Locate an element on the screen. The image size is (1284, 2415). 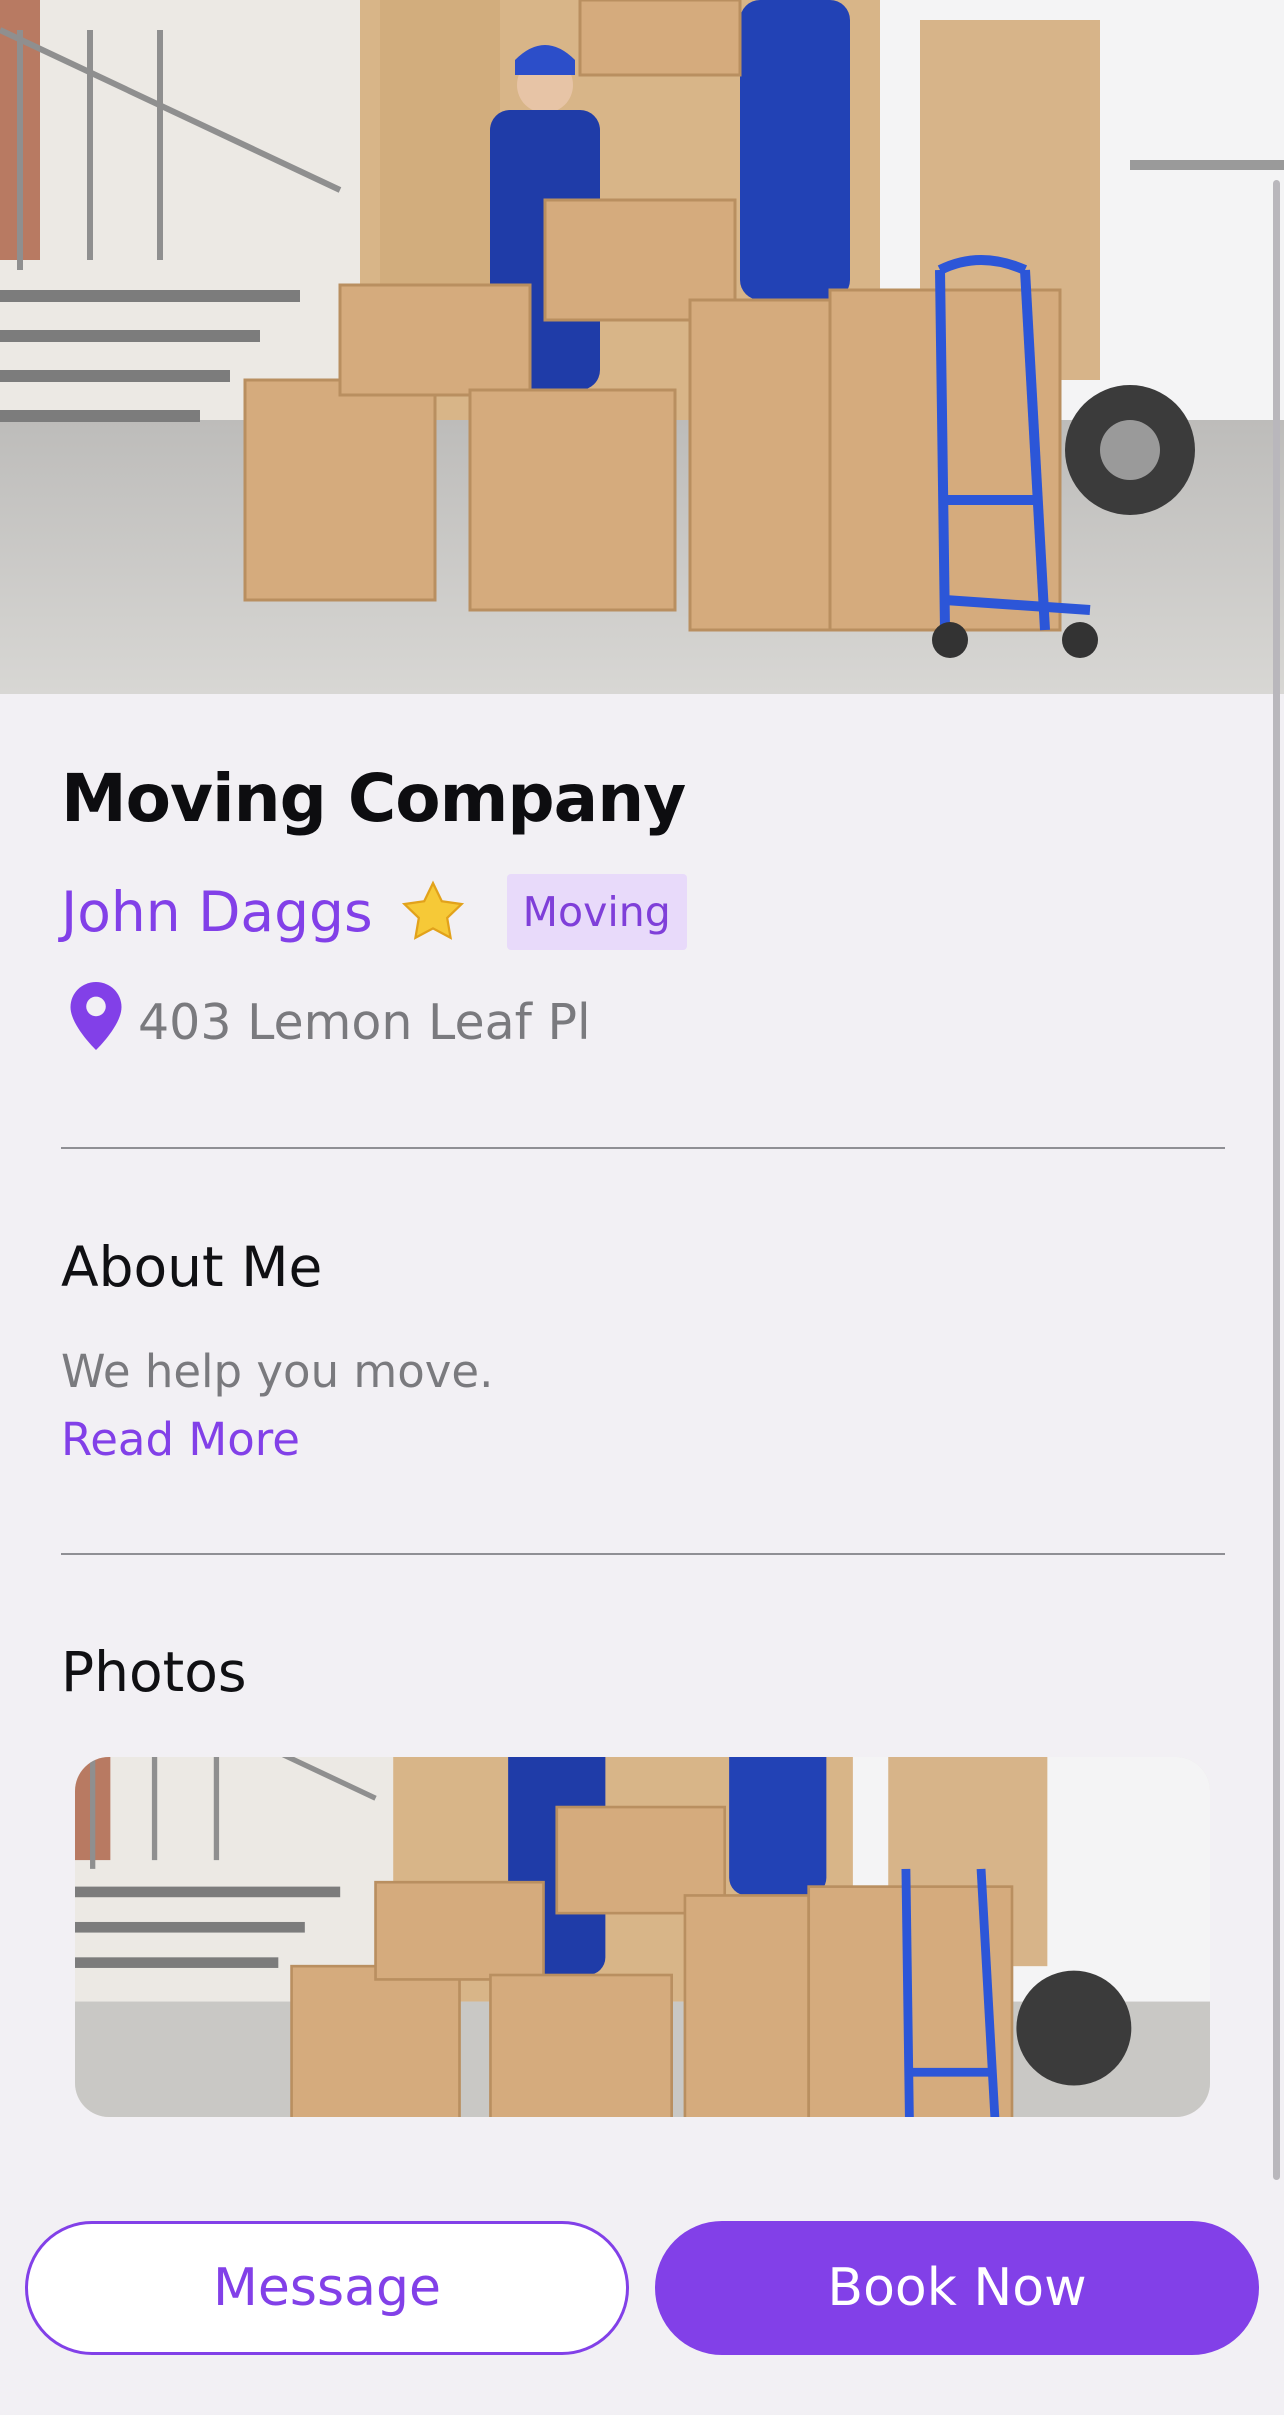
read-more-link: Read More is located at coordinates (180, 1439).